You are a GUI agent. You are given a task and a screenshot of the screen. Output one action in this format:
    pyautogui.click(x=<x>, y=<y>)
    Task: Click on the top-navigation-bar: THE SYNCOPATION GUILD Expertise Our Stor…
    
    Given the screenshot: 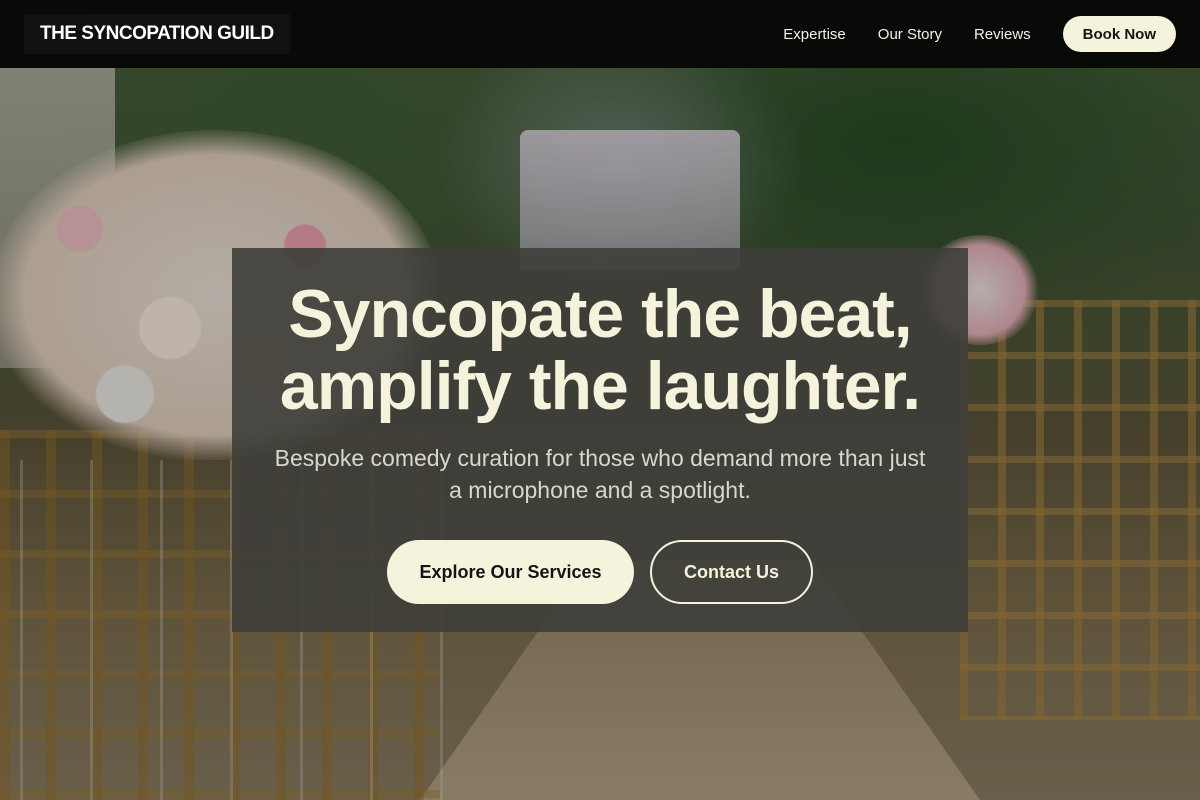 What is the action you would take?
    pyautogui.click(x=600, y=34)
    